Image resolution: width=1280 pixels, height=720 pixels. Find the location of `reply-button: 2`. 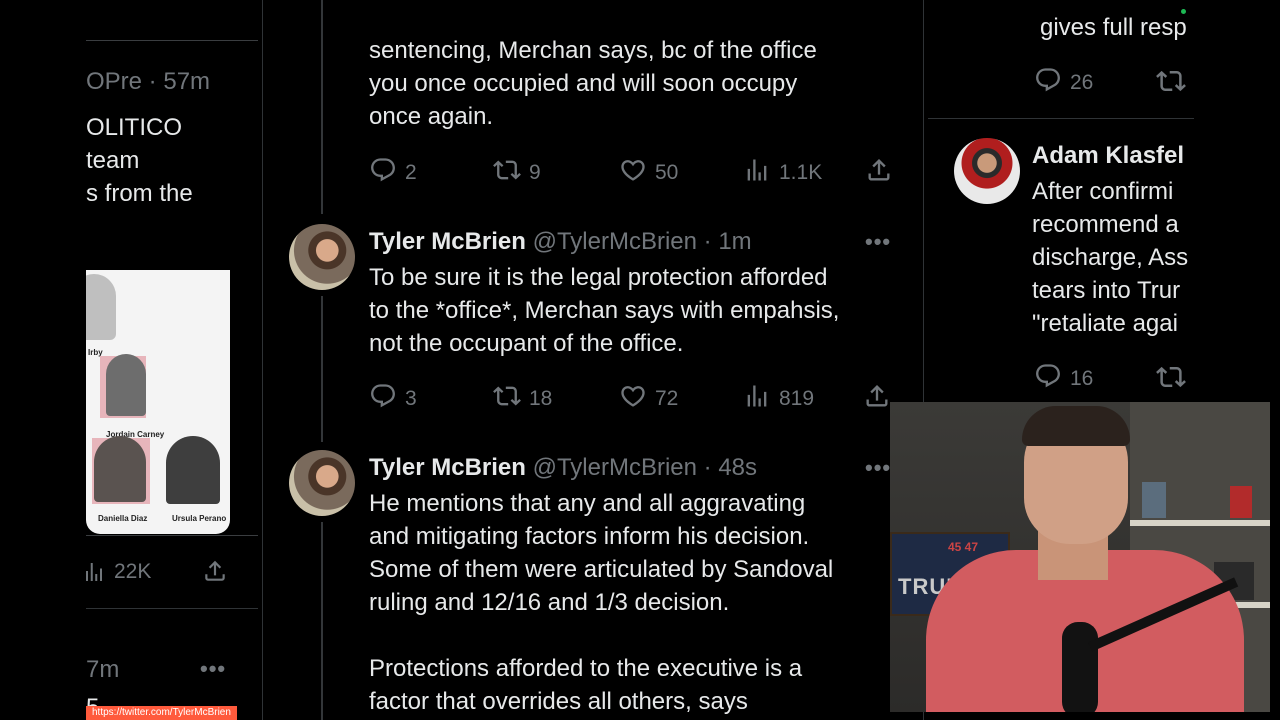

reply-button: 2 is located at coordinates (393, 173).